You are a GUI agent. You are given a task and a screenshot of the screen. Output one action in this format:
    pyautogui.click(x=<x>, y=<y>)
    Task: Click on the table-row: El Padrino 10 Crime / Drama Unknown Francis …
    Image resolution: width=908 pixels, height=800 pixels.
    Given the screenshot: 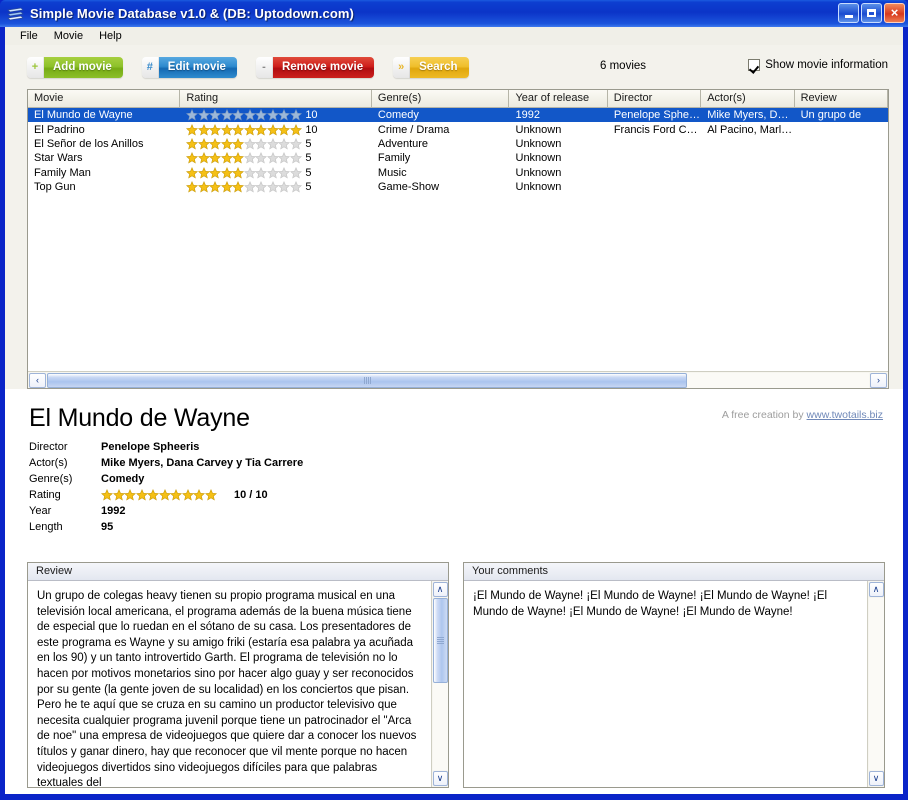 What is the action you would take?
    pyautogui.click(x=458, y=129)
    